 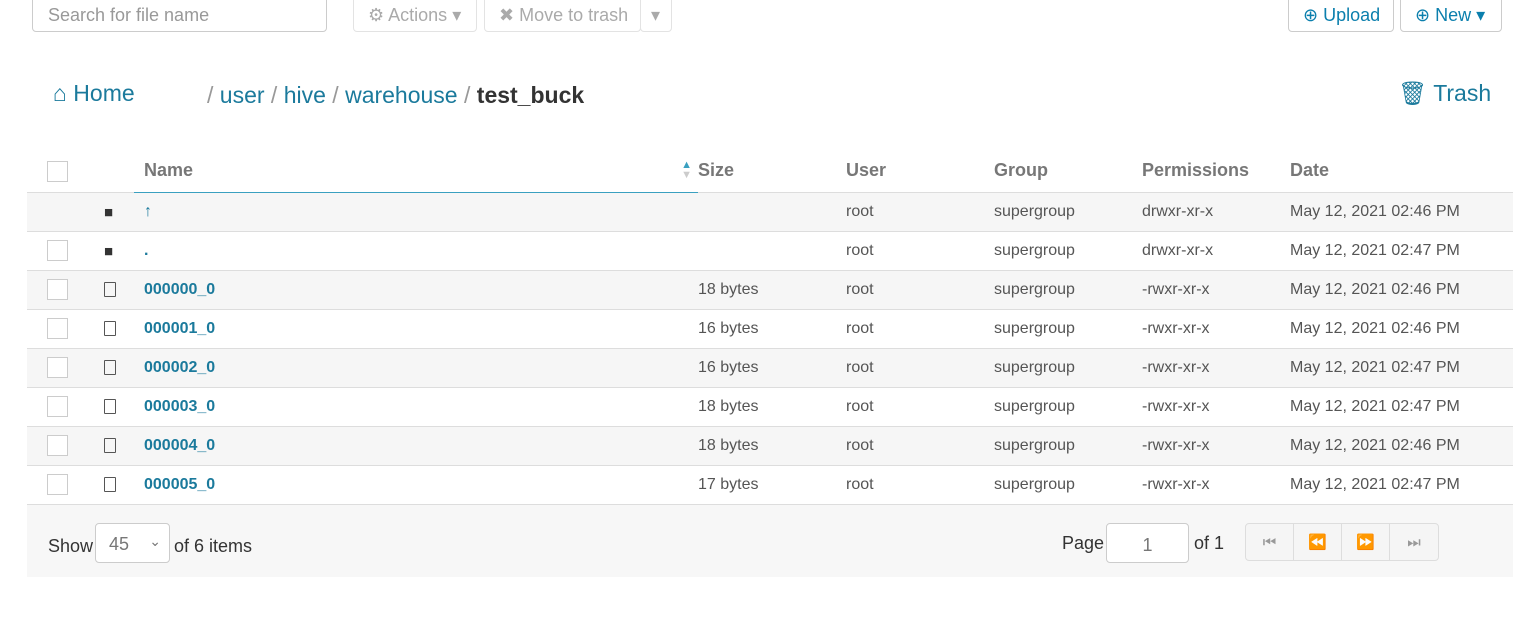 I want to click on select-all-checkbox, so click(x=57, y=171).